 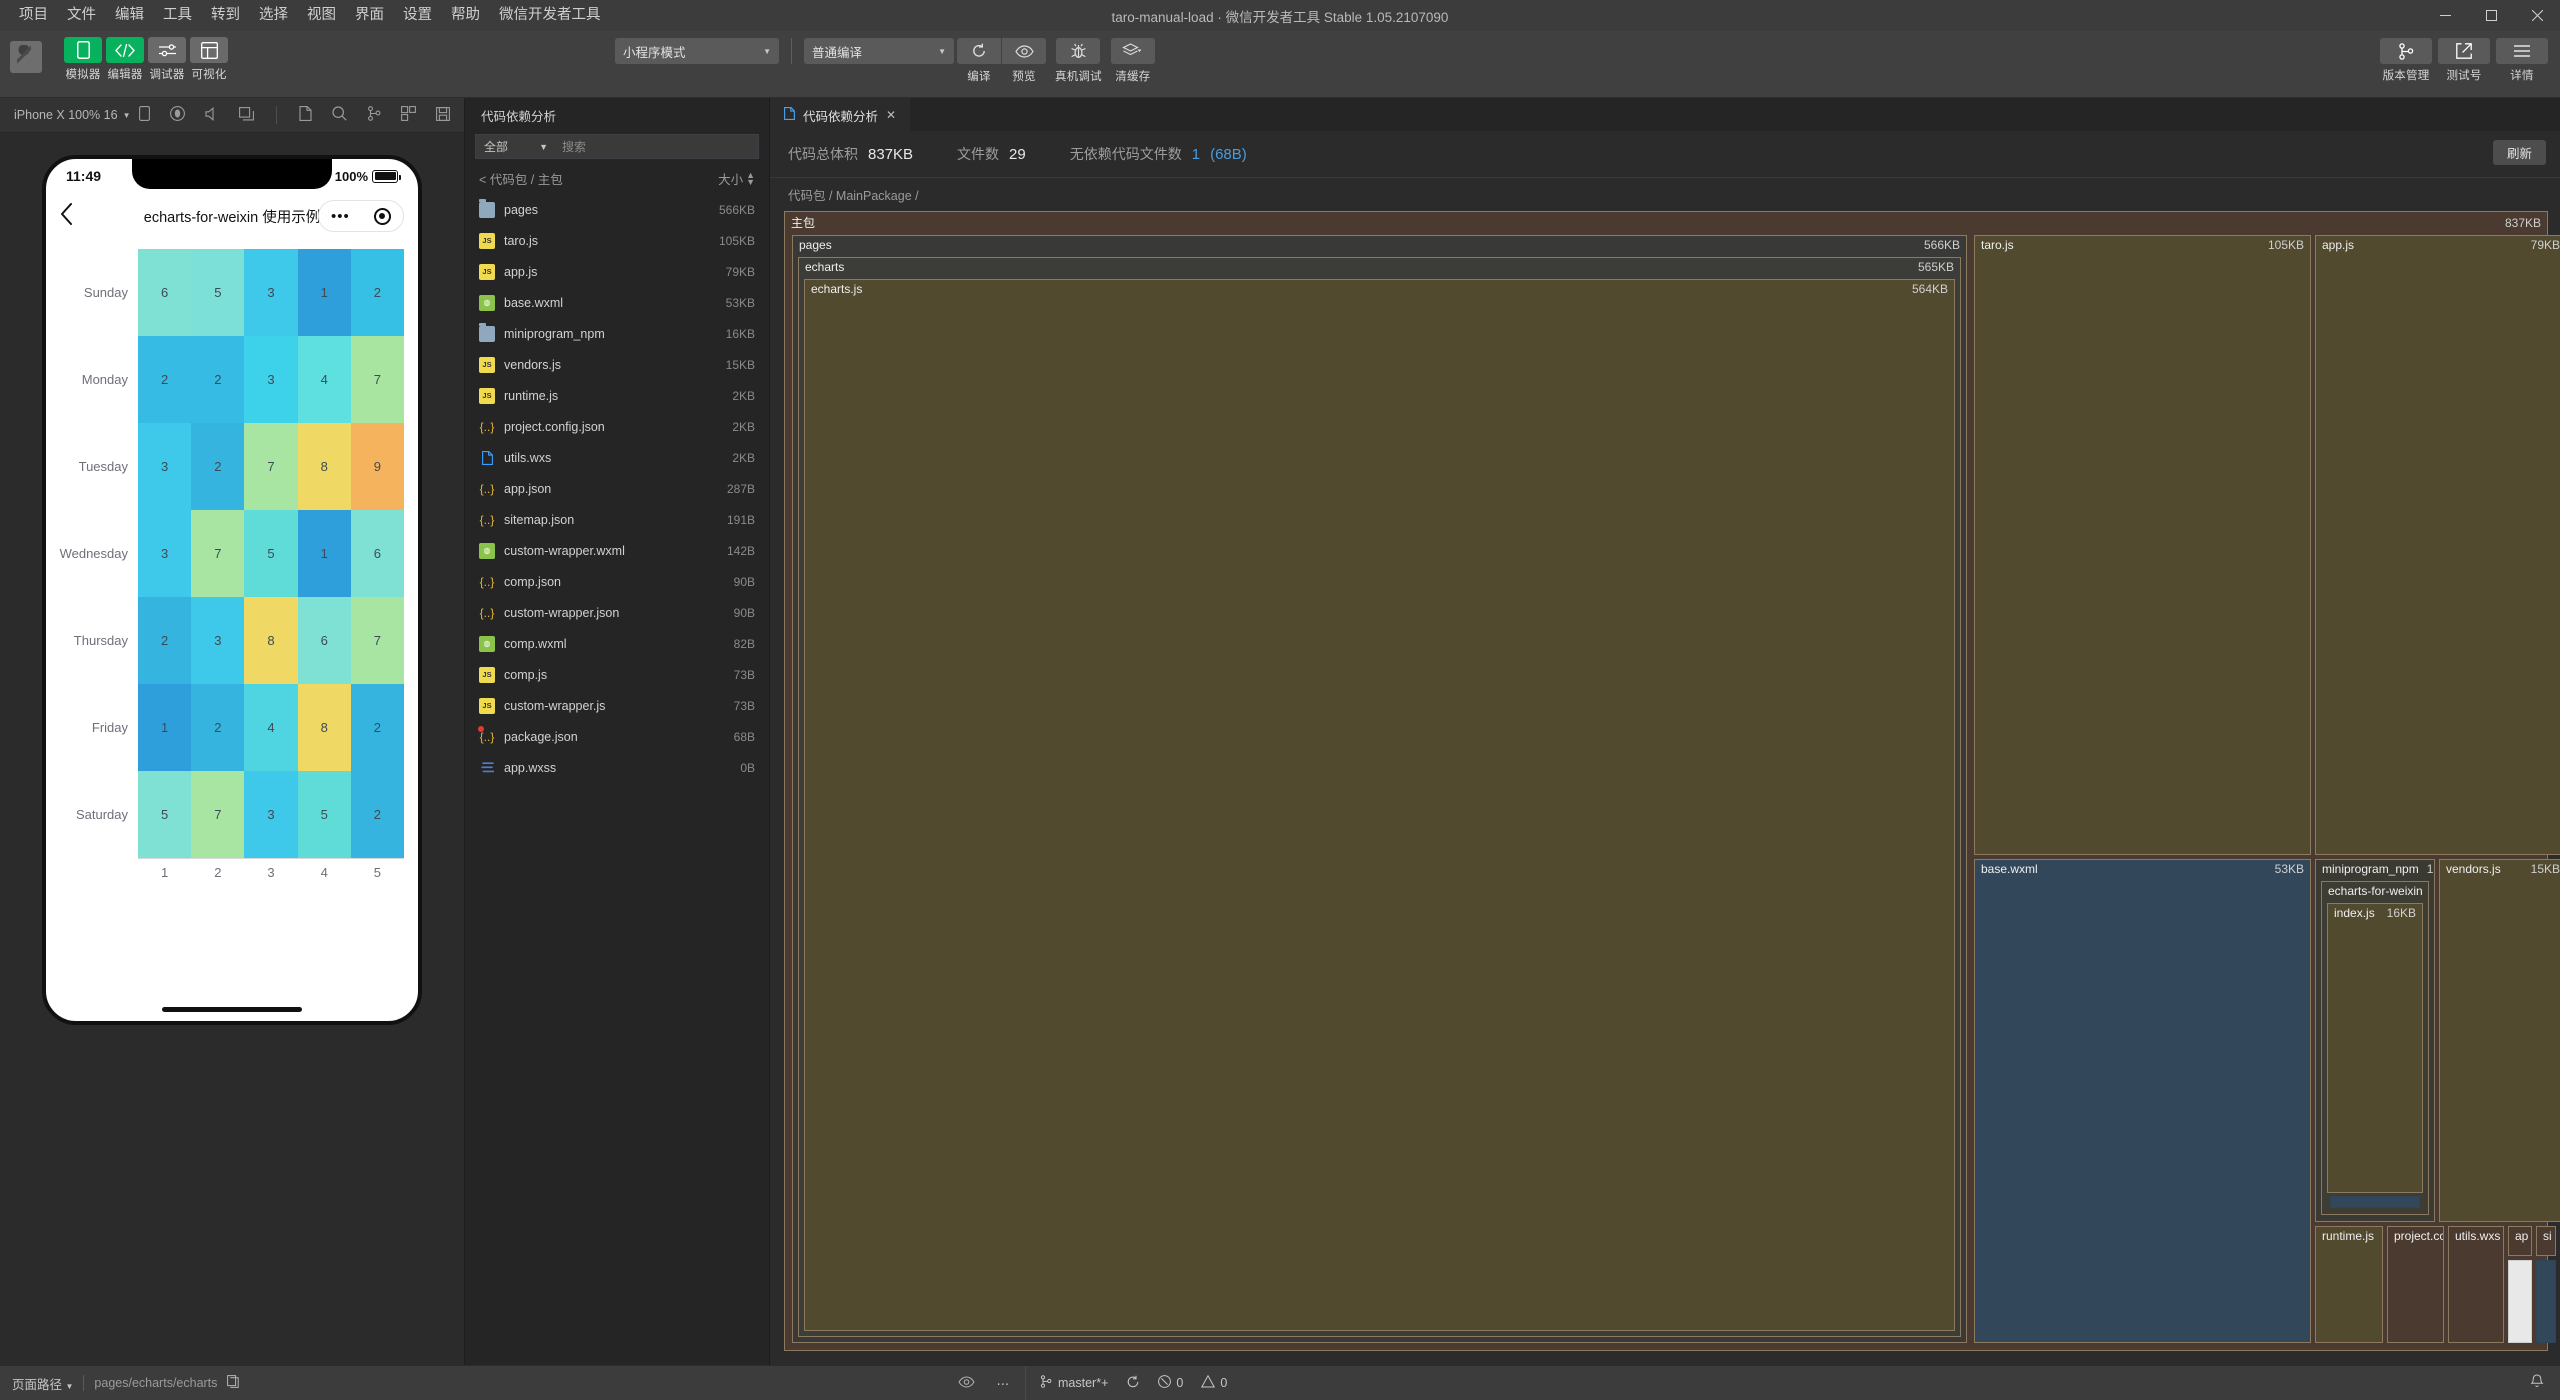 What do you see at coordinates (966, 1383) in the screenshot?
I see `eye-icon` at bounding box center [966, 1383].